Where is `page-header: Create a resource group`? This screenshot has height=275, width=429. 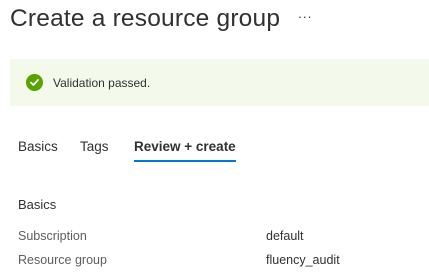
page-header: Create a resource group is located at coordinates (145, 19).